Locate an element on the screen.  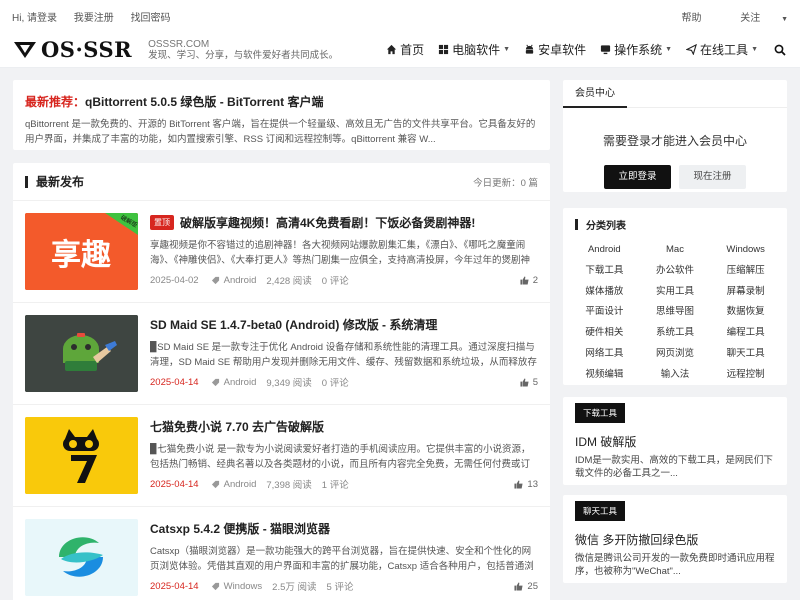
nav-home: 首页 is located at coordinates (405, 49).